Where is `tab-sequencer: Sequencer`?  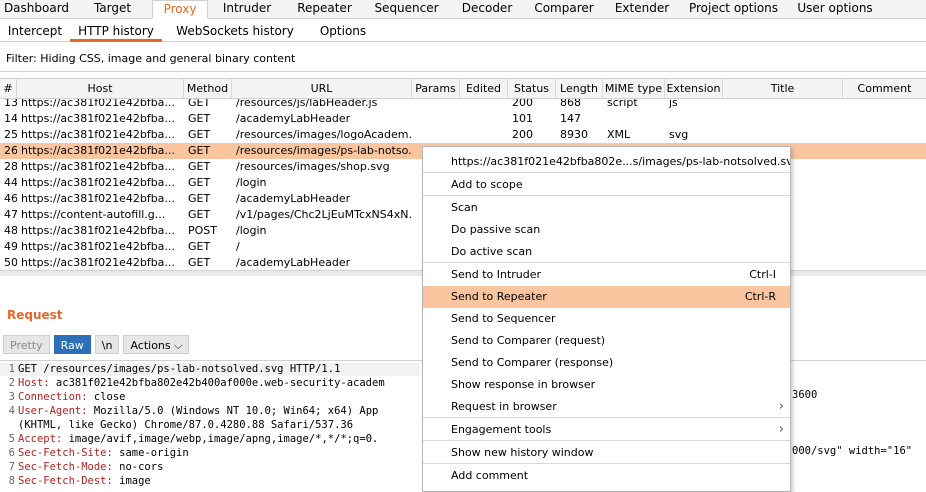
tab-sequencer: Sequencer is located at coordinates (406, 9).